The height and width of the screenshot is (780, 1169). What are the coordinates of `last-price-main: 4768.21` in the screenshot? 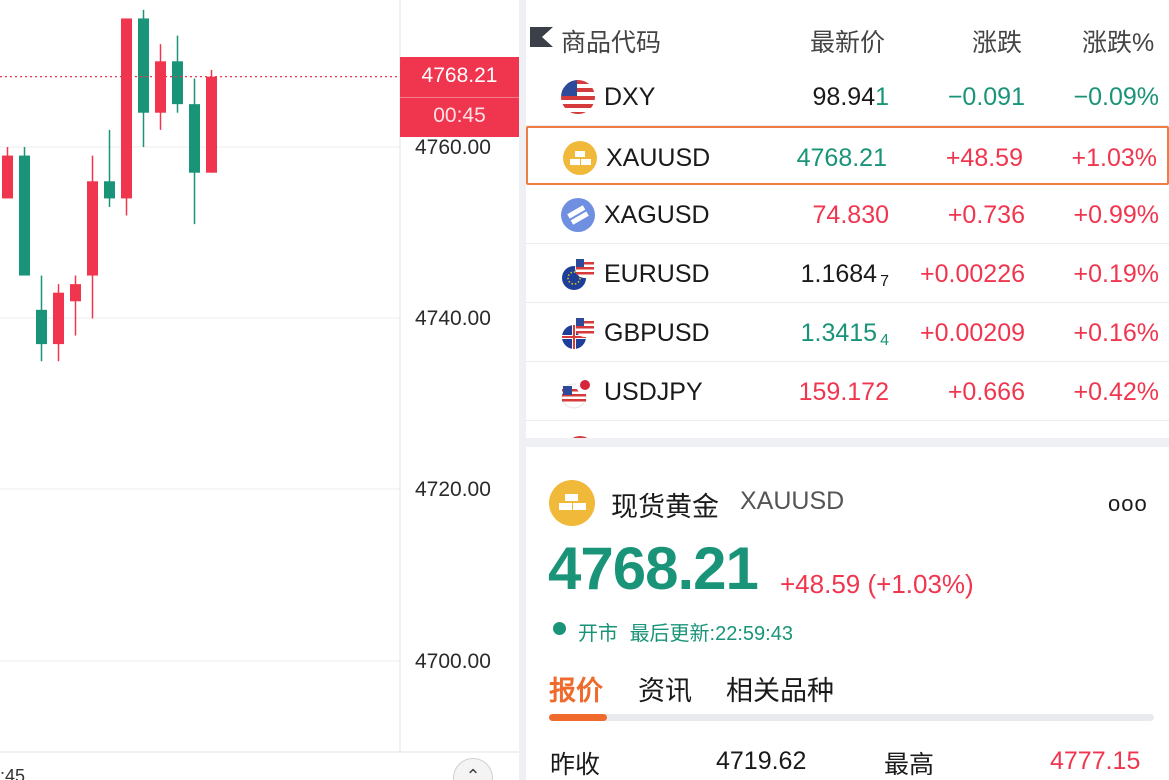 It's located at (841, 158).